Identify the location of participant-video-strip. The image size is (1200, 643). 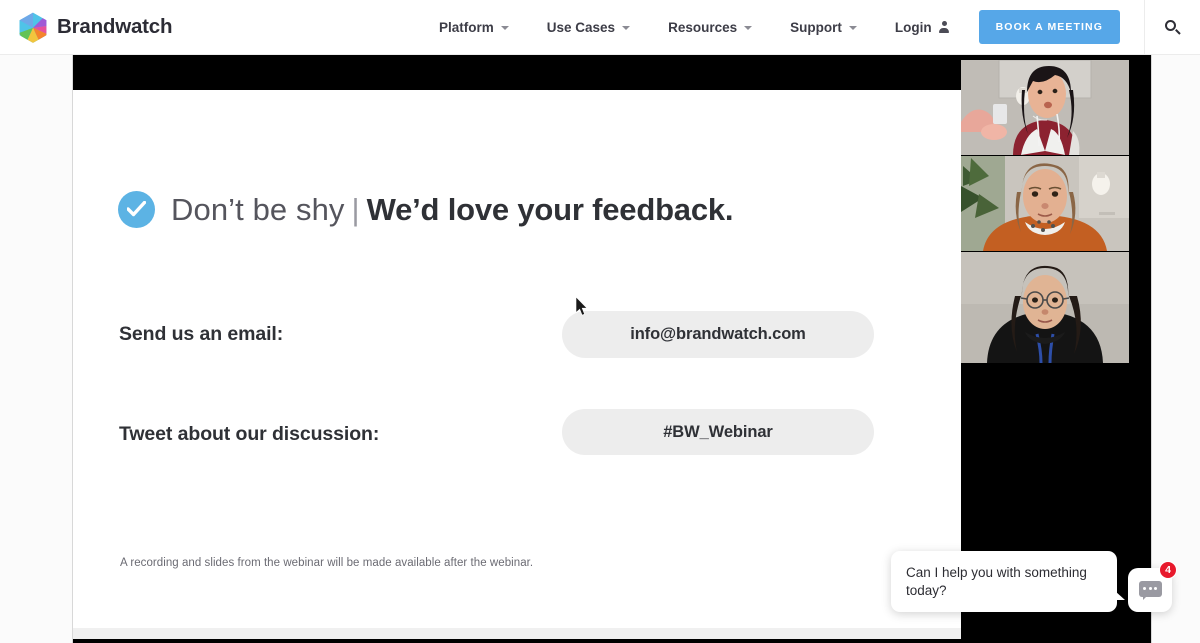
(1045, 211).